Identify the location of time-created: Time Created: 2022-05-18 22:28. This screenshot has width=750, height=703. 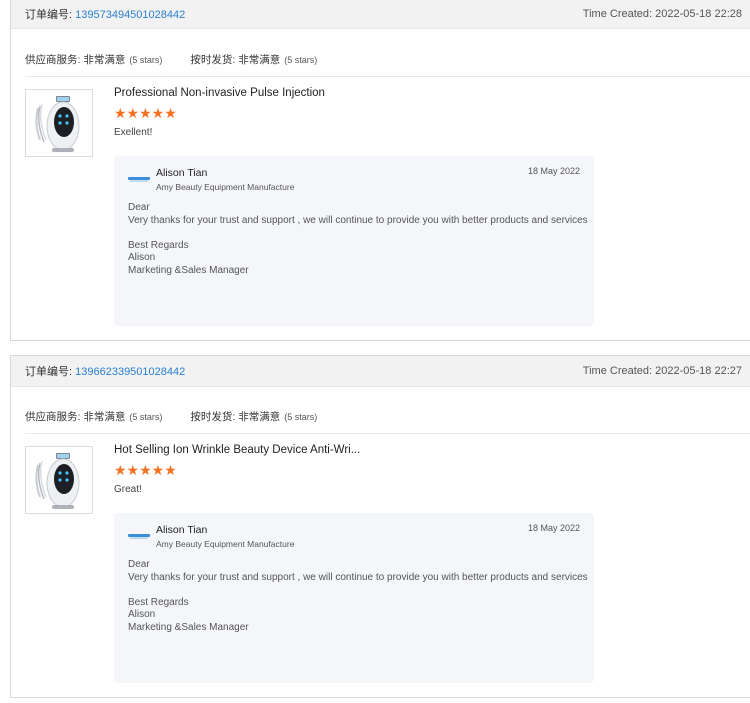
(662, 13).